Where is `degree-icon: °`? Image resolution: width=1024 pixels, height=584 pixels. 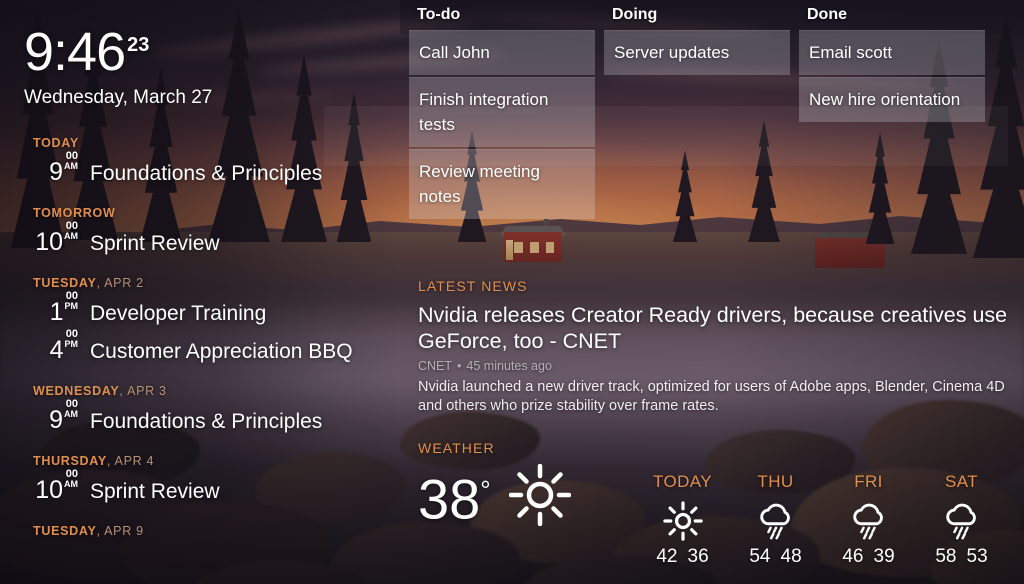 degree-icon: ° is located at coordinates (485, 490).